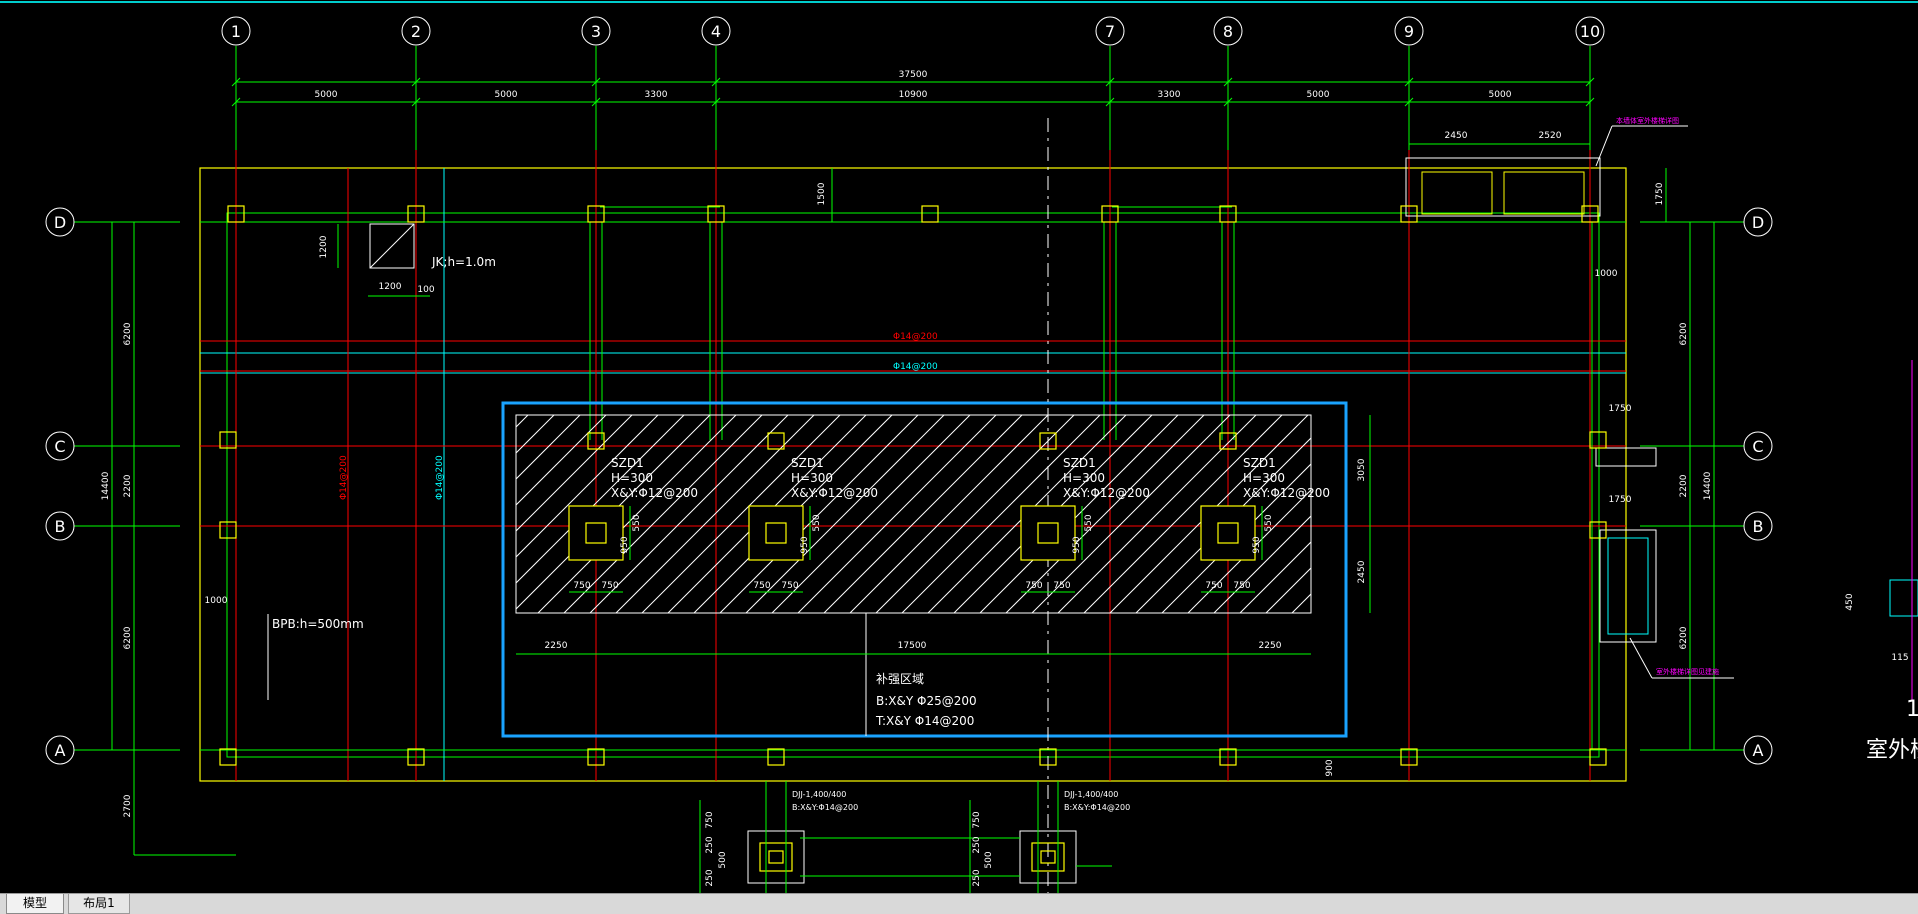 The width and height of the screenshot is (1918, 914). What do you see at coordinates (977, 877) in the screenshot?
I see `ext-dim-right-3: 250` at bounding box center [977, 877].